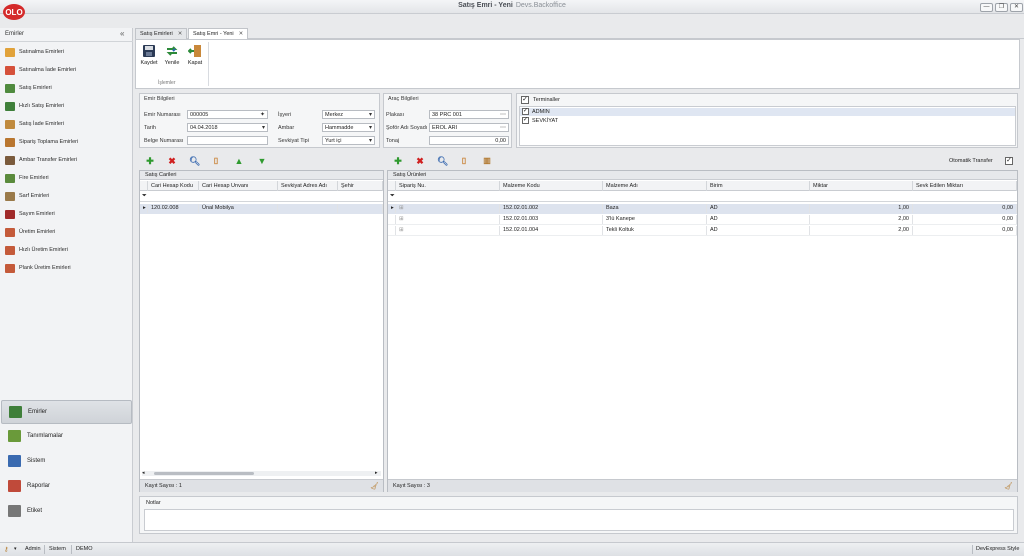 This screenshot has width=1024, height=556. Describe the element at coordinates (965, 186) in the screenshot. I see `column-header: Sevk Edilen Miktarı` at that location.